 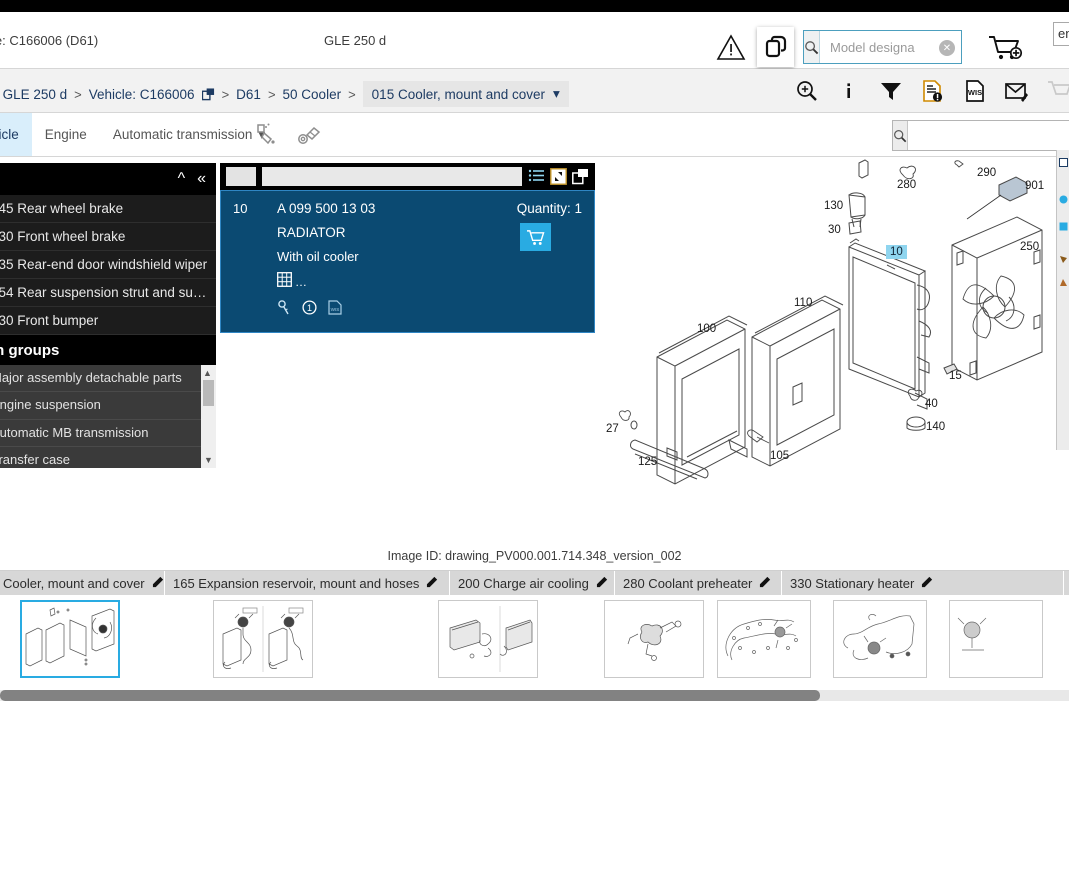 What do you see at coordinates (392, 176) in the screenshot?
I see `part-header-field` at bounding box center [392, 176].